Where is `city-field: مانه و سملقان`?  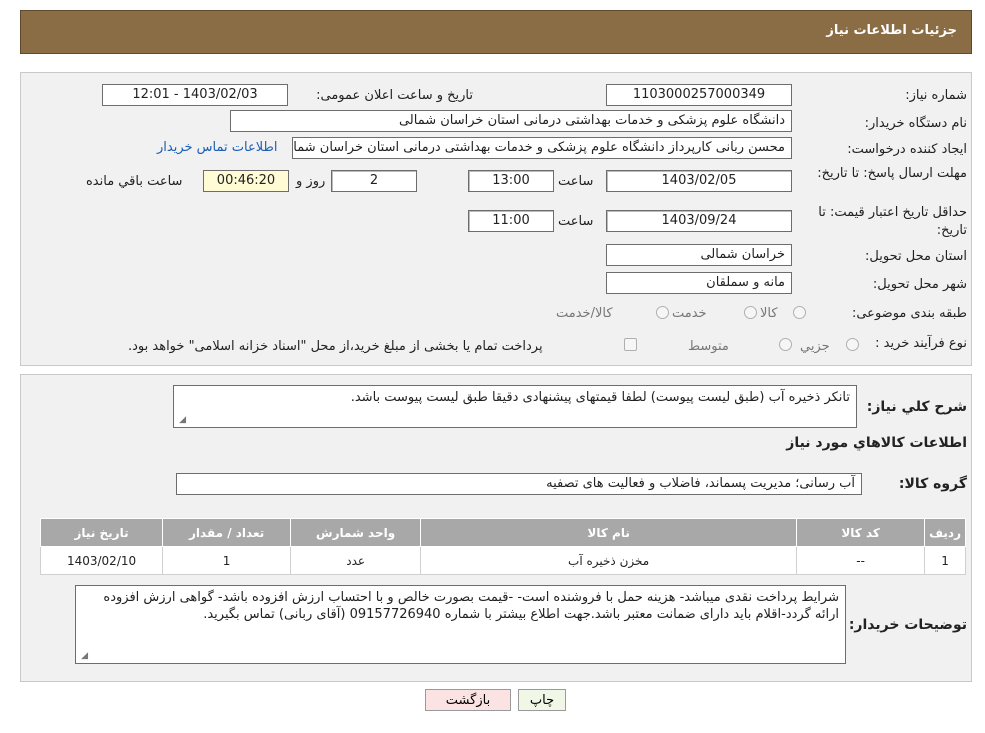
city-field: مانه و سملقان is located at coordinates (699, 283).